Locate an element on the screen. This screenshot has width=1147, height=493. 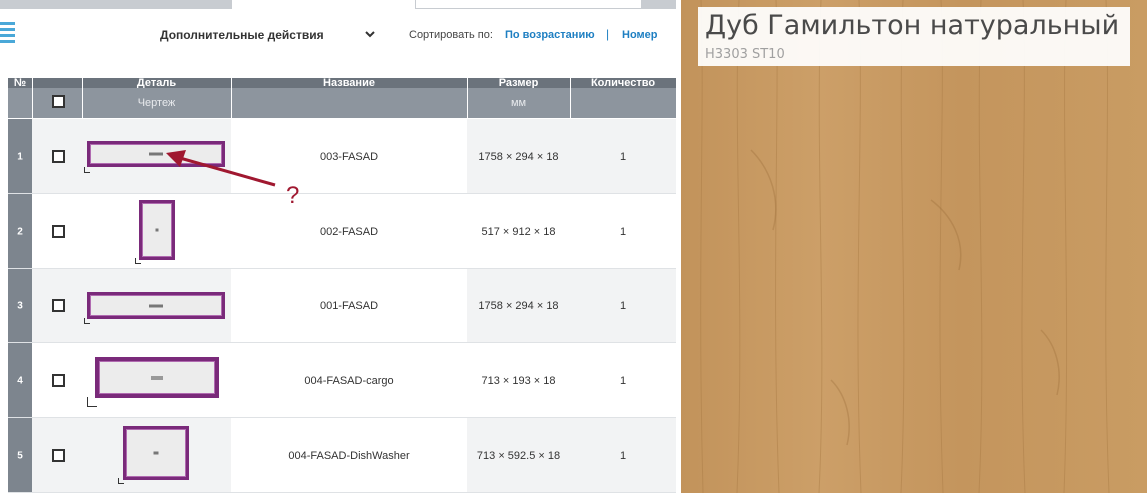
actions-dropdown: Дополнительные действия is located at coordinates (269, 35).